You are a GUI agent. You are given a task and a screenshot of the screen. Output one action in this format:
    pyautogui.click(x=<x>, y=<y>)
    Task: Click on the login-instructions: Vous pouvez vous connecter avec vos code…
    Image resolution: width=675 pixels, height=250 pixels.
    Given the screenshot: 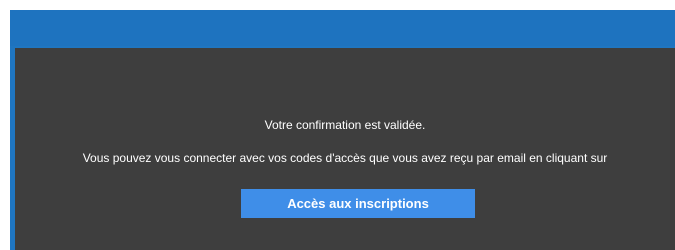 What is the action you would take?
    pyautogui.click(x=345, y=158)
    